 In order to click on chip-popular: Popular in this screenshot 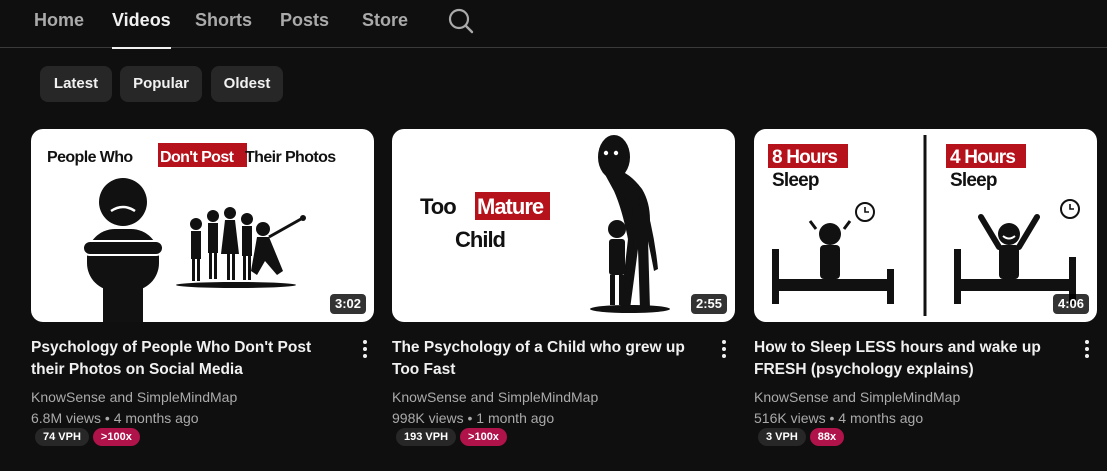, I will do `click(161, 84)`.